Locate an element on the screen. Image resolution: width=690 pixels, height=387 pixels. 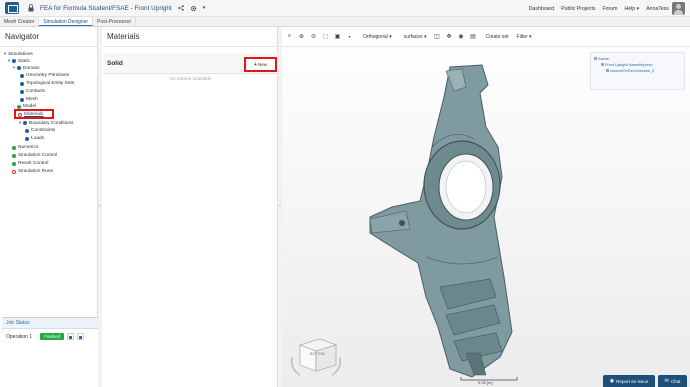
delete-job-button is located at coordinates (80, 336).